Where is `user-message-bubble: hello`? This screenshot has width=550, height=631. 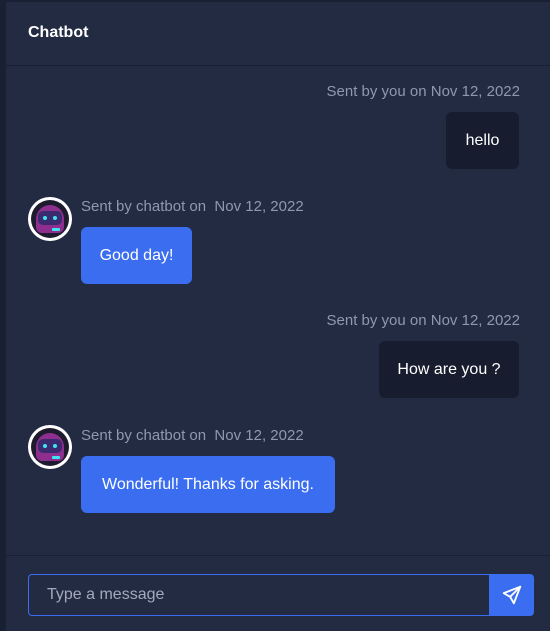
user-message-bubble: hello is located at coordinates (482, 140).